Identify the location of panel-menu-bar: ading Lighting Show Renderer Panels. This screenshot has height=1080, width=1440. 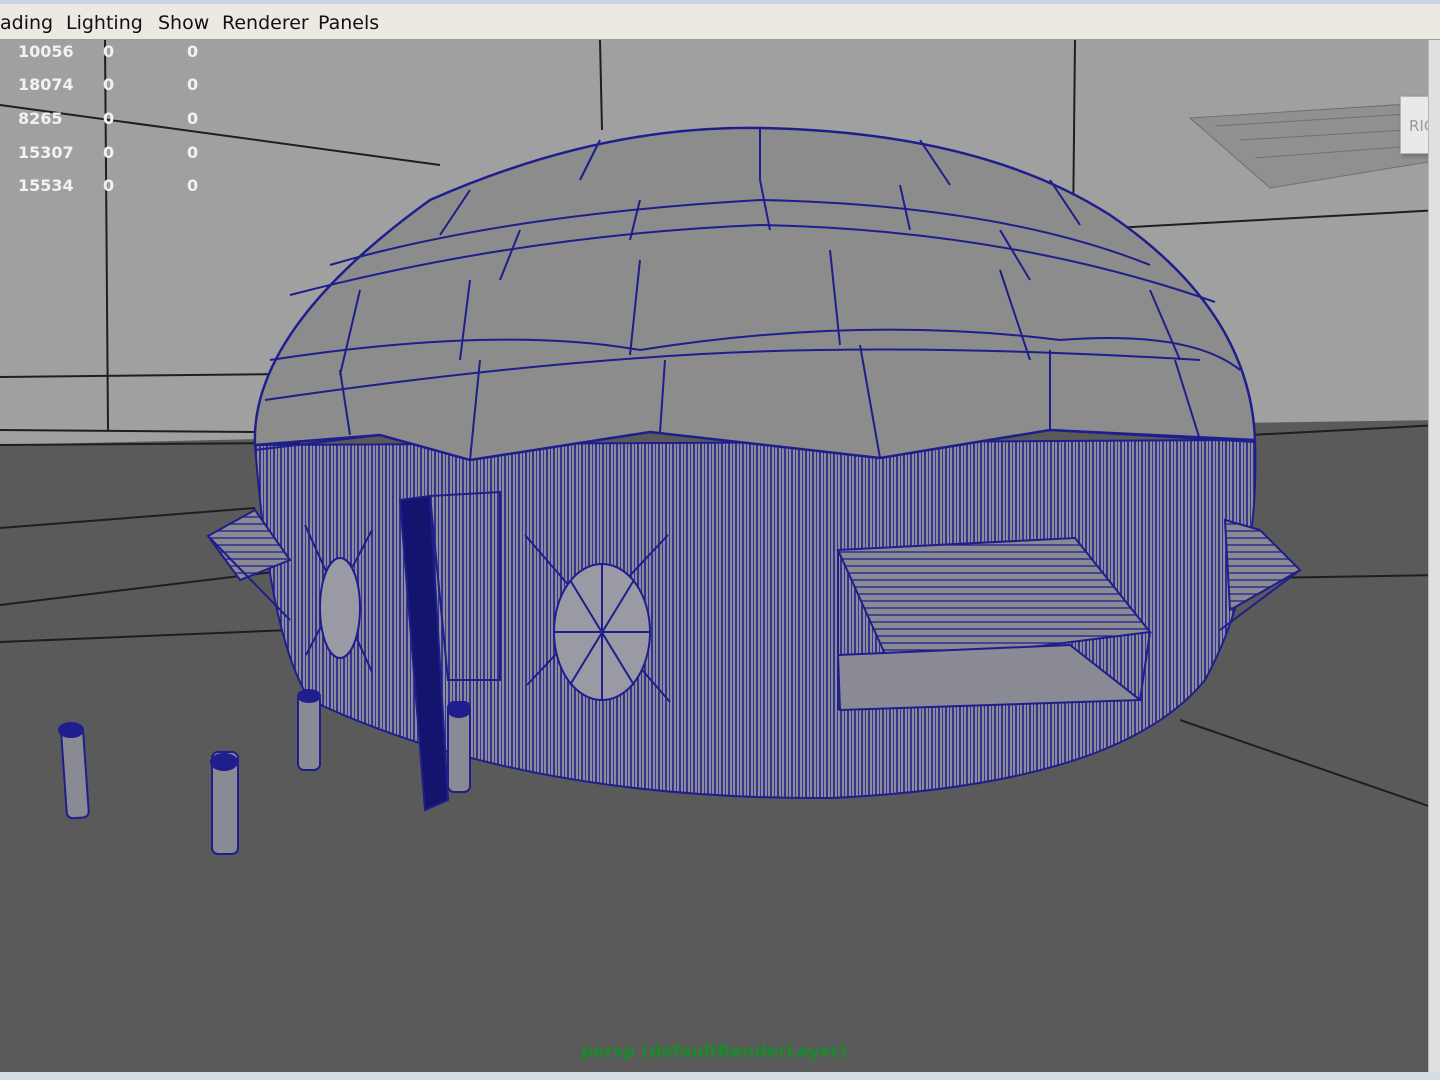
(720, 20).